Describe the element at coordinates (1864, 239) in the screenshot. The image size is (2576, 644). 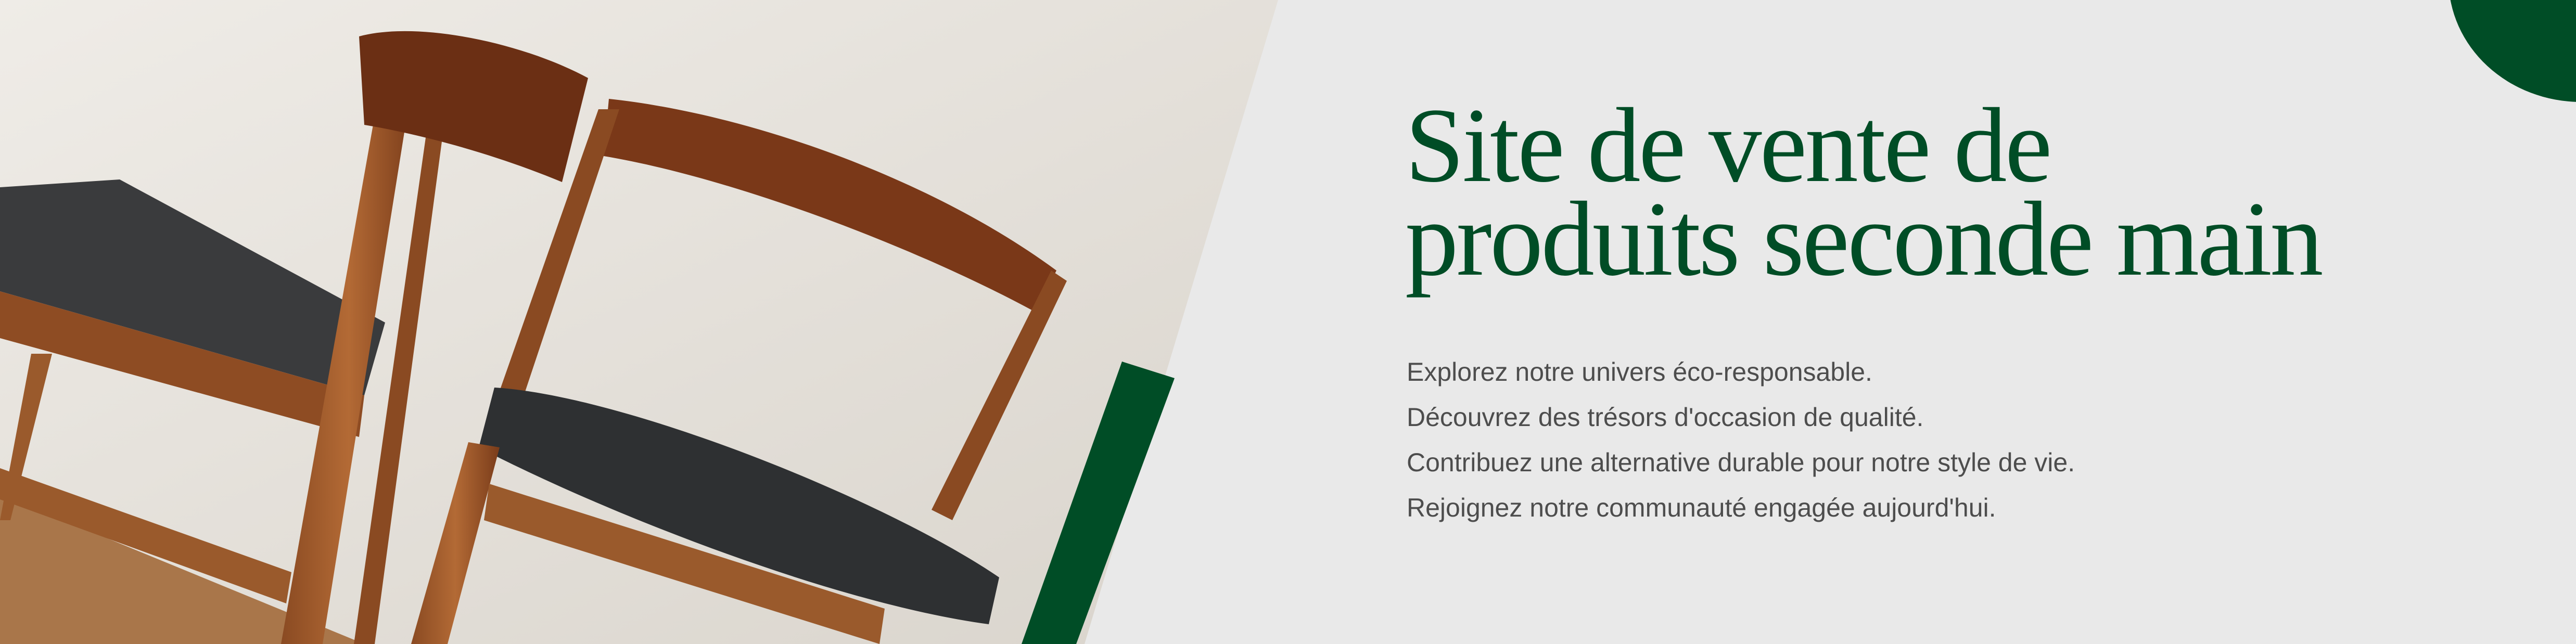
I see `title-line-2: produits seconde main` at that location.